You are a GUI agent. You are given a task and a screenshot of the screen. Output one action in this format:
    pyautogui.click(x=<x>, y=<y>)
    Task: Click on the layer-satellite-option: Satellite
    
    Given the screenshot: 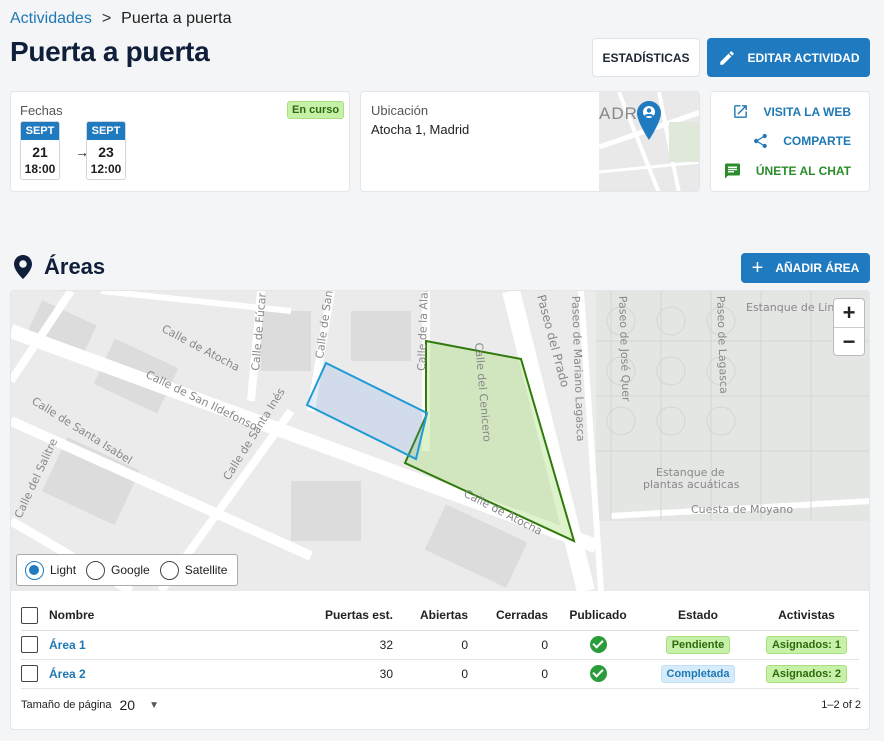 What is the action you would take?
    pyautogui.click(x=193, y=570)
    